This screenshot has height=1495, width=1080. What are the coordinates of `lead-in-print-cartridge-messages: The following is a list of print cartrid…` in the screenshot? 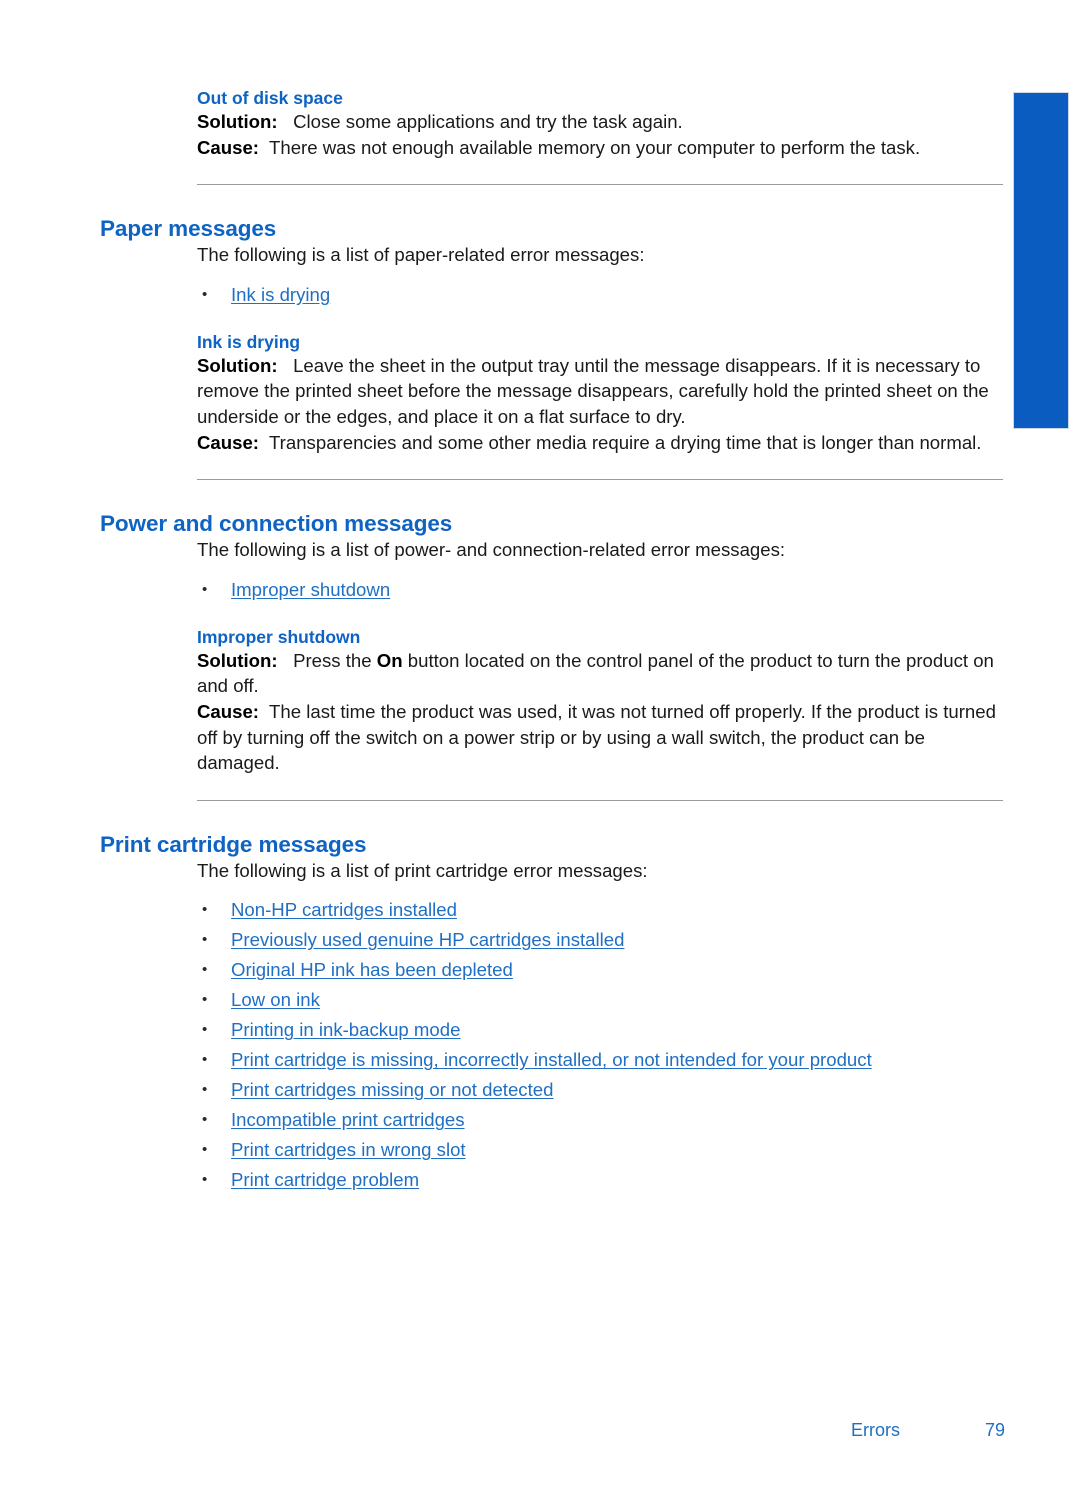 It's located at (422, 870).